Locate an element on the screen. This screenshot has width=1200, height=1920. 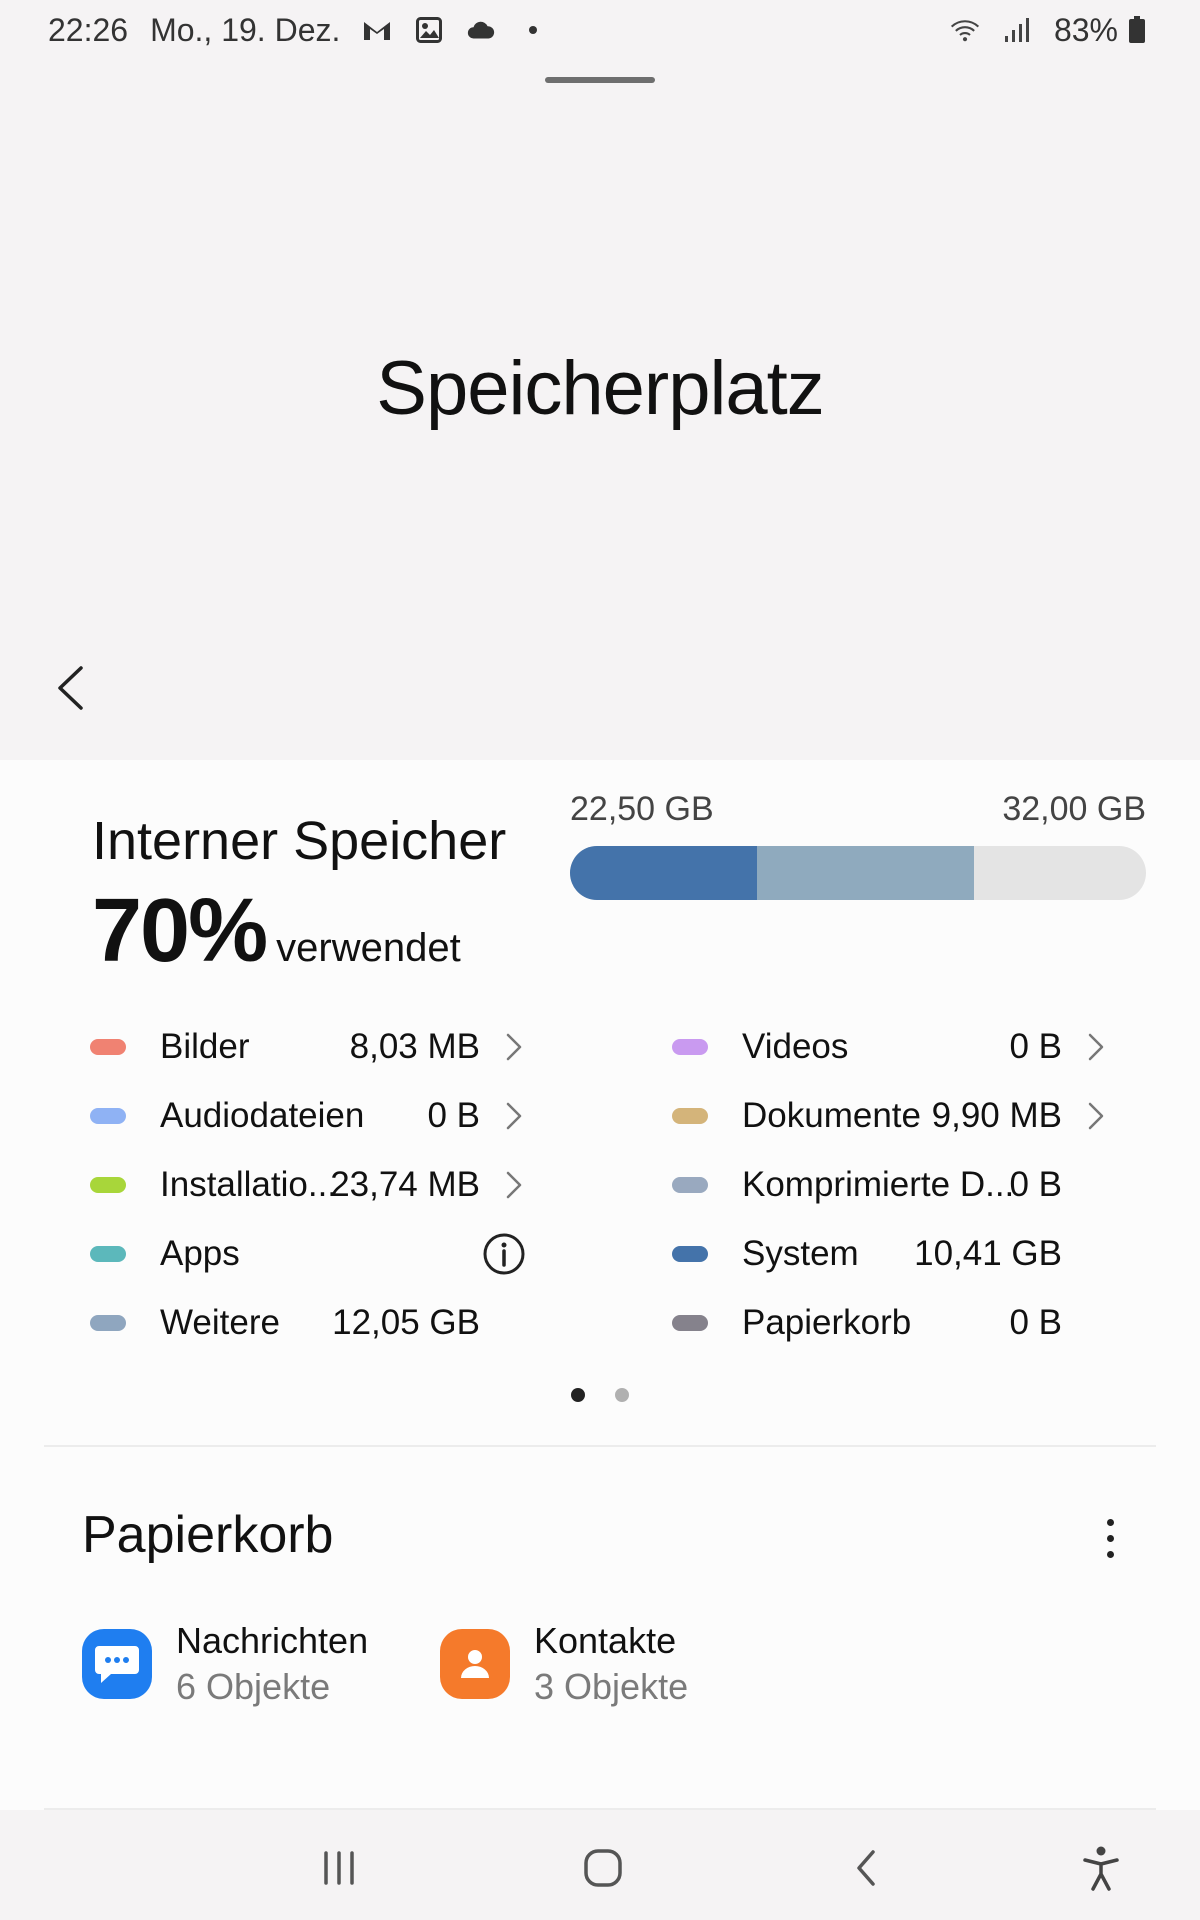
chevron-left-icon is located at coordinates (70, 688).